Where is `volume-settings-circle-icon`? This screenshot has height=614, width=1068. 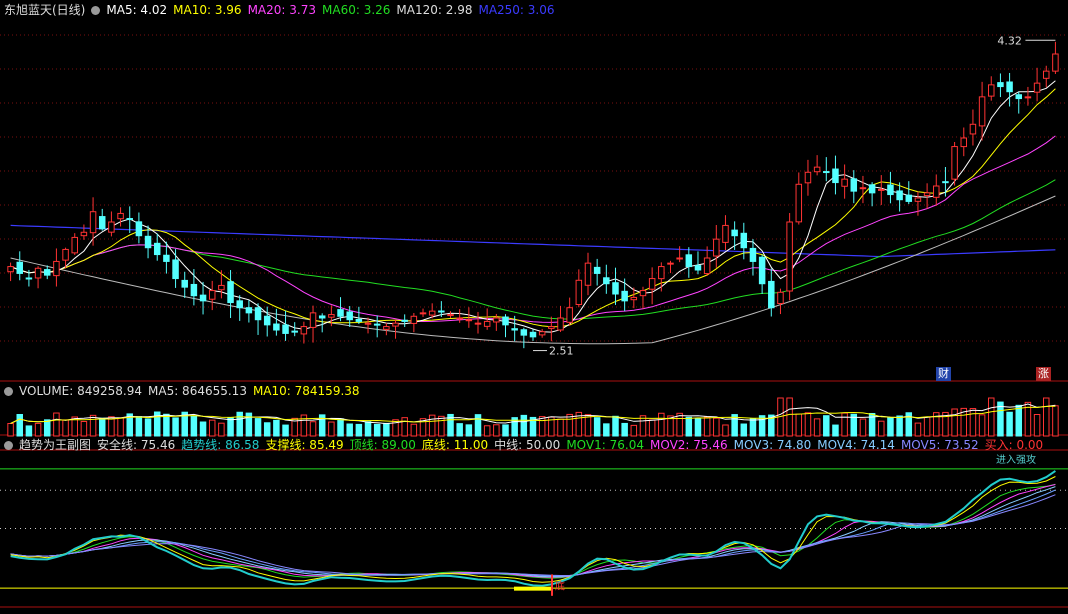
volume-settings-circle-icon is located at coordinates (8, 391).